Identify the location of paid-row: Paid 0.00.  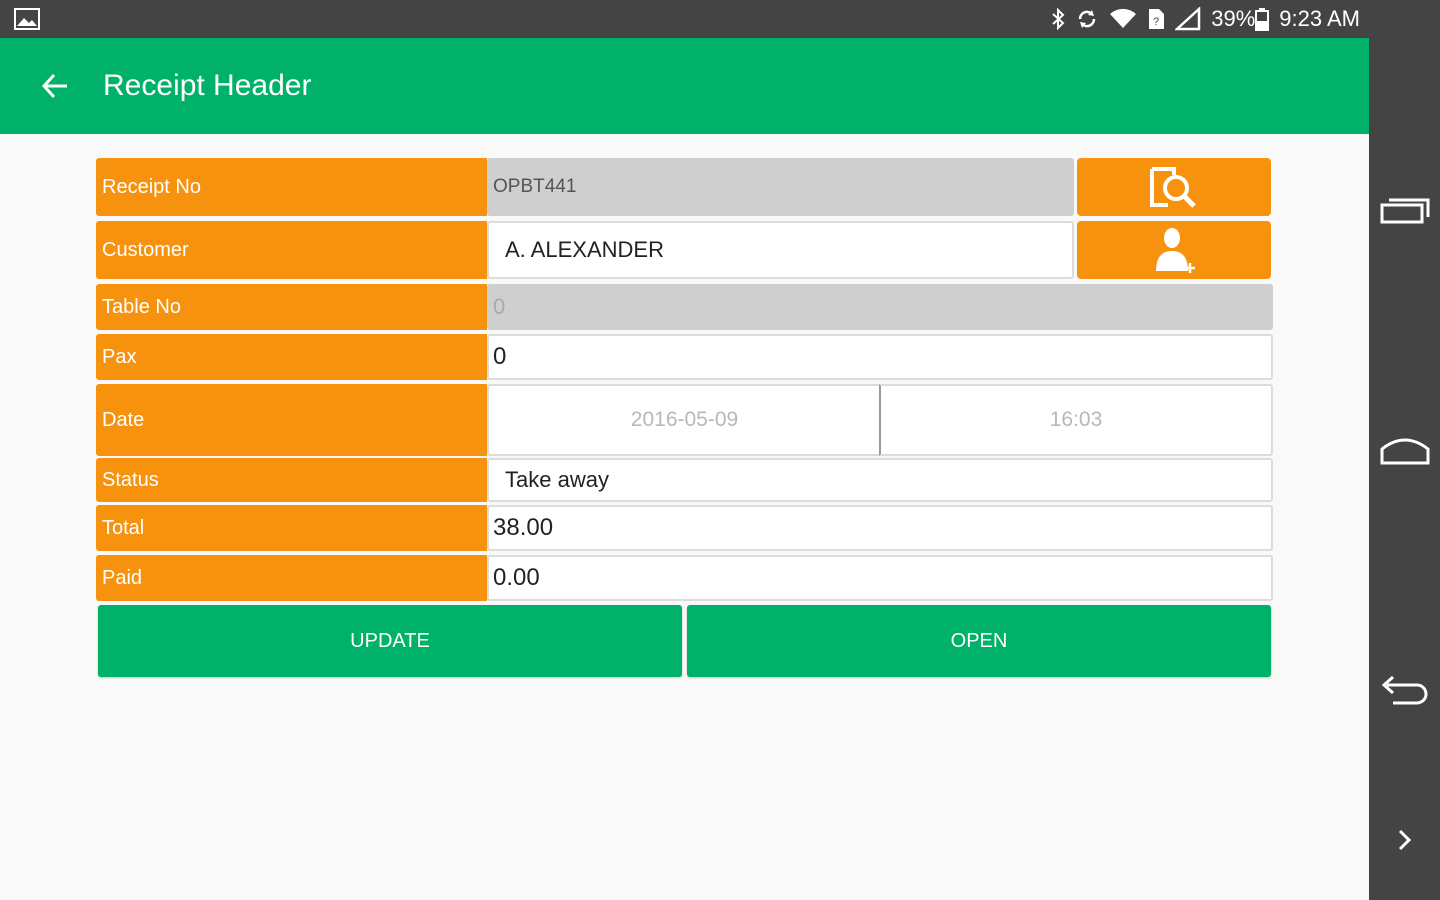
(684, 578).